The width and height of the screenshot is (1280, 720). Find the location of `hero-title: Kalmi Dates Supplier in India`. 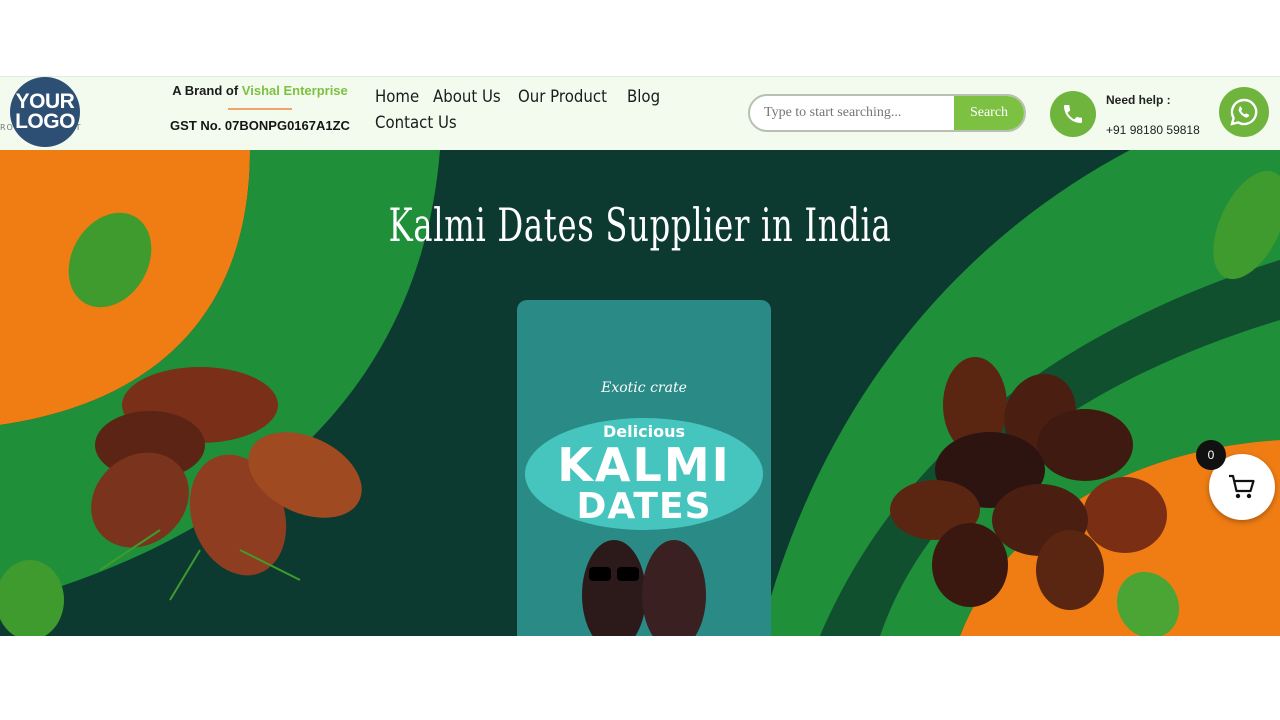

hero-title: Kalmi Dates Supplier in India is located at coordinates (640, 225).